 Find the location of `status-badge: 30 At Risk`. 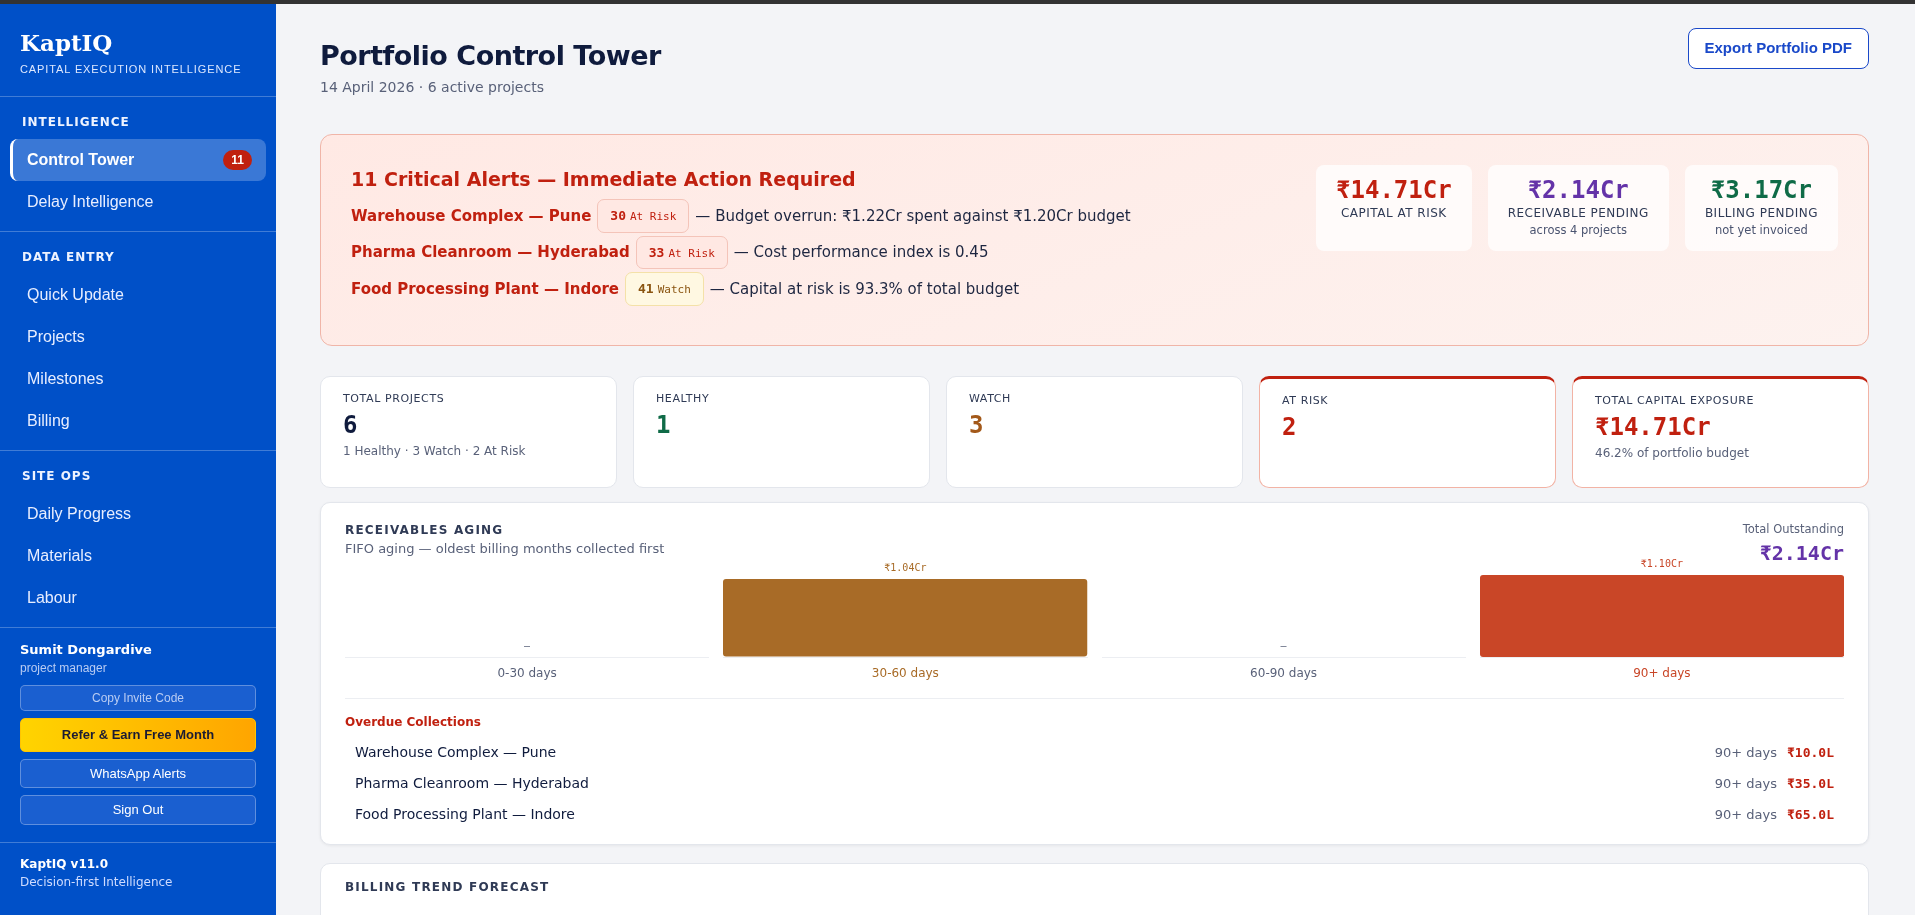

status-badge: 30 At Risk is located at coordinates (643, 216).